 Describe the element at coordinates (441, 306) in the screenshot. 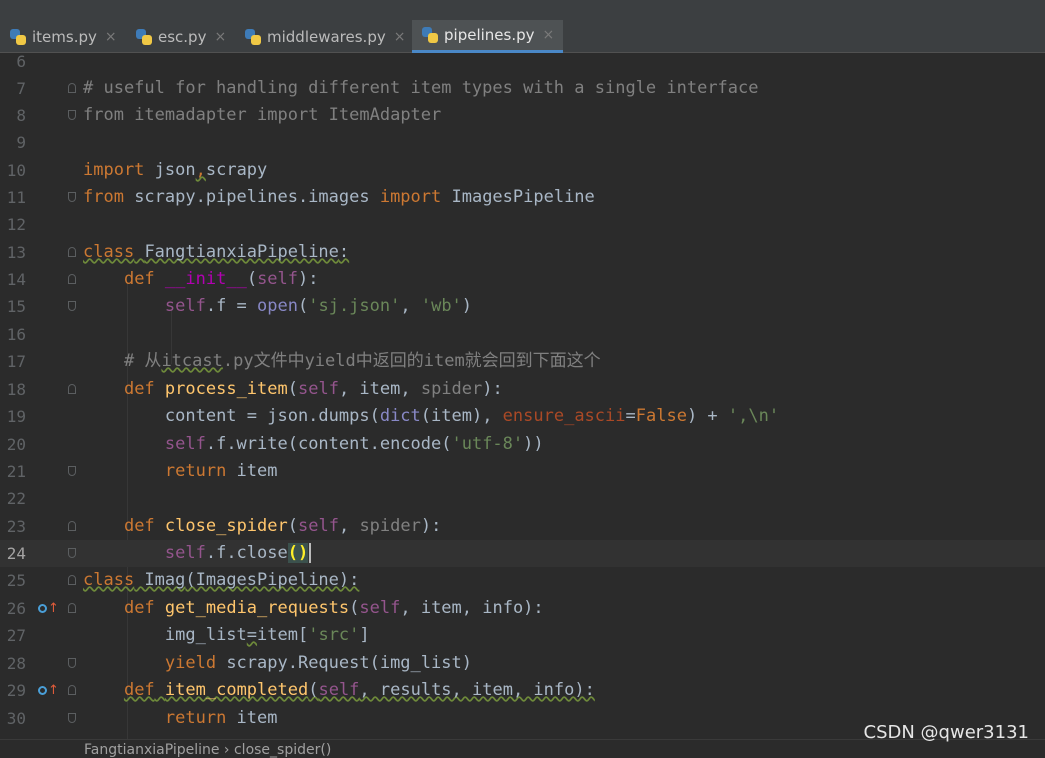

I see `string-literal: 'wb'` at that location.